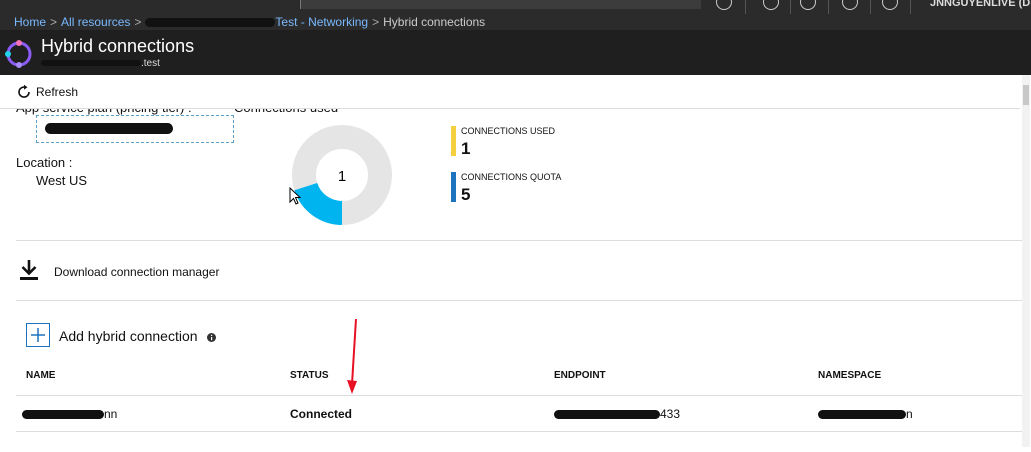  I want to click on scrollbar, so click(1026, 261).